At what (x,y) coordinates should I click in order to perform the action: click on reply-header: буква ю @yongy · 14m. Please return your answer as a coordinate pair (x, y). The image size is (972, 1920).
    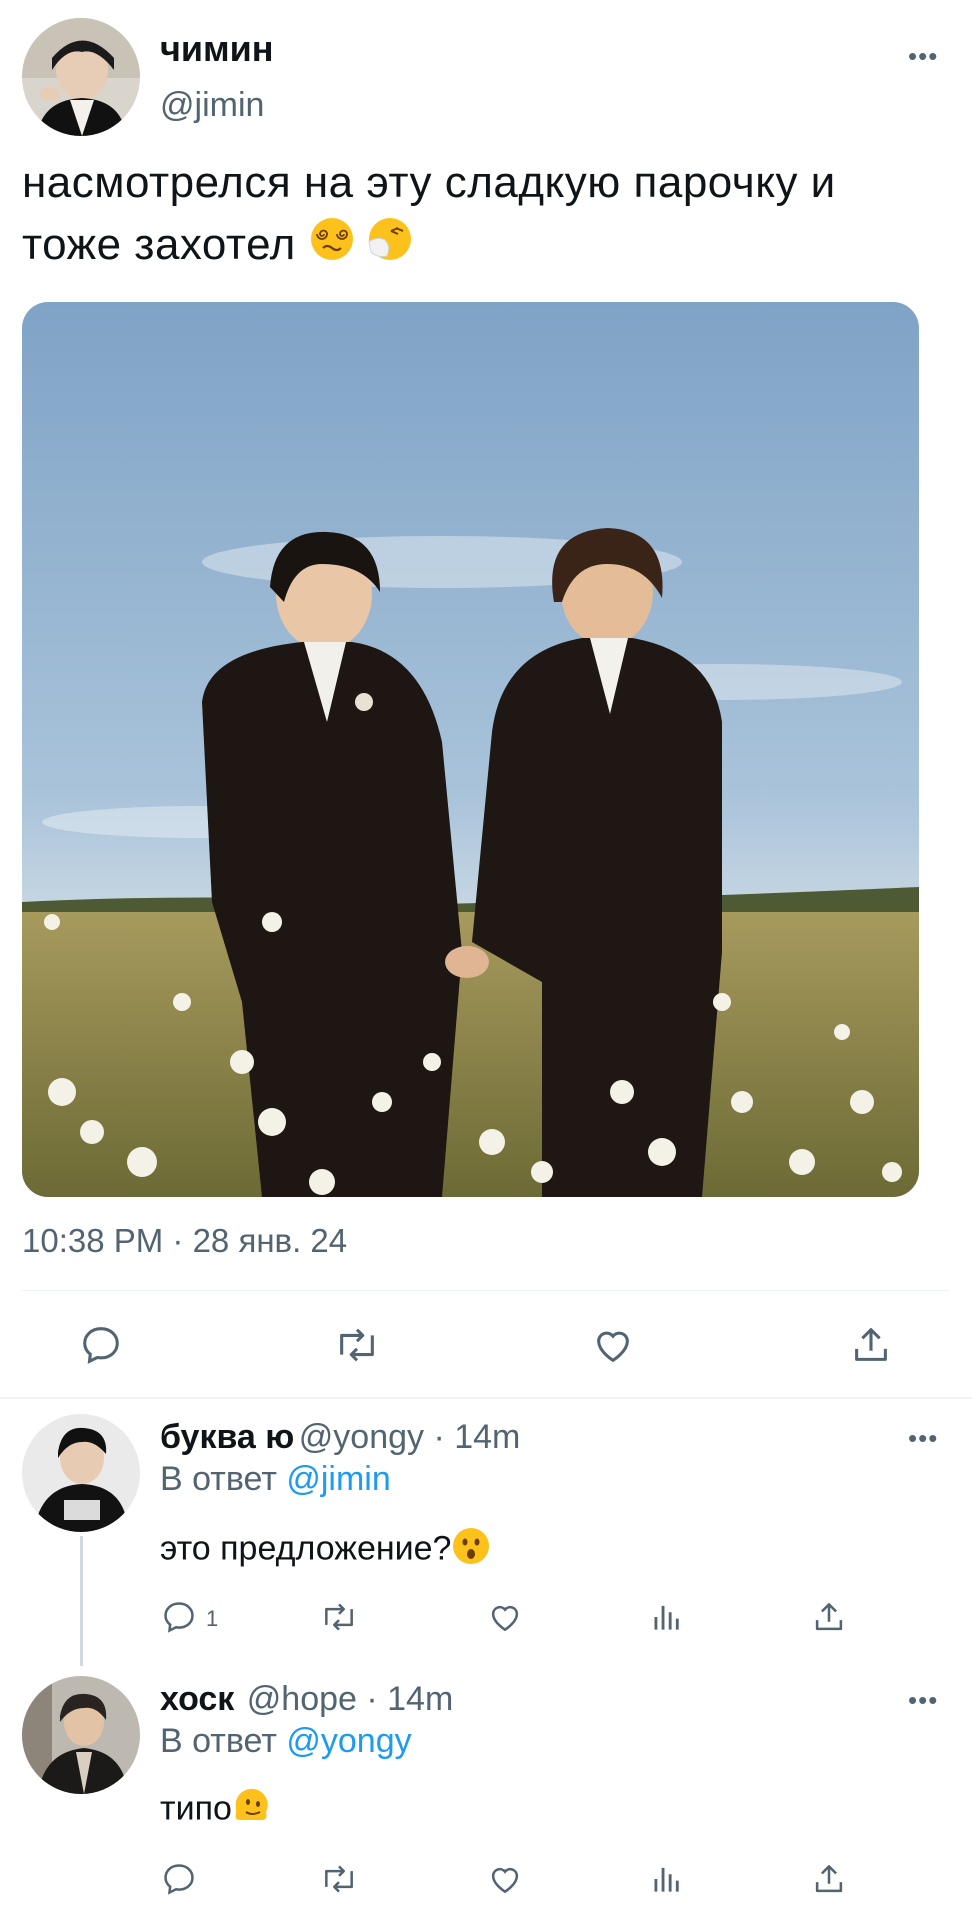
    Looking at the image, I should click on (340, 1437).